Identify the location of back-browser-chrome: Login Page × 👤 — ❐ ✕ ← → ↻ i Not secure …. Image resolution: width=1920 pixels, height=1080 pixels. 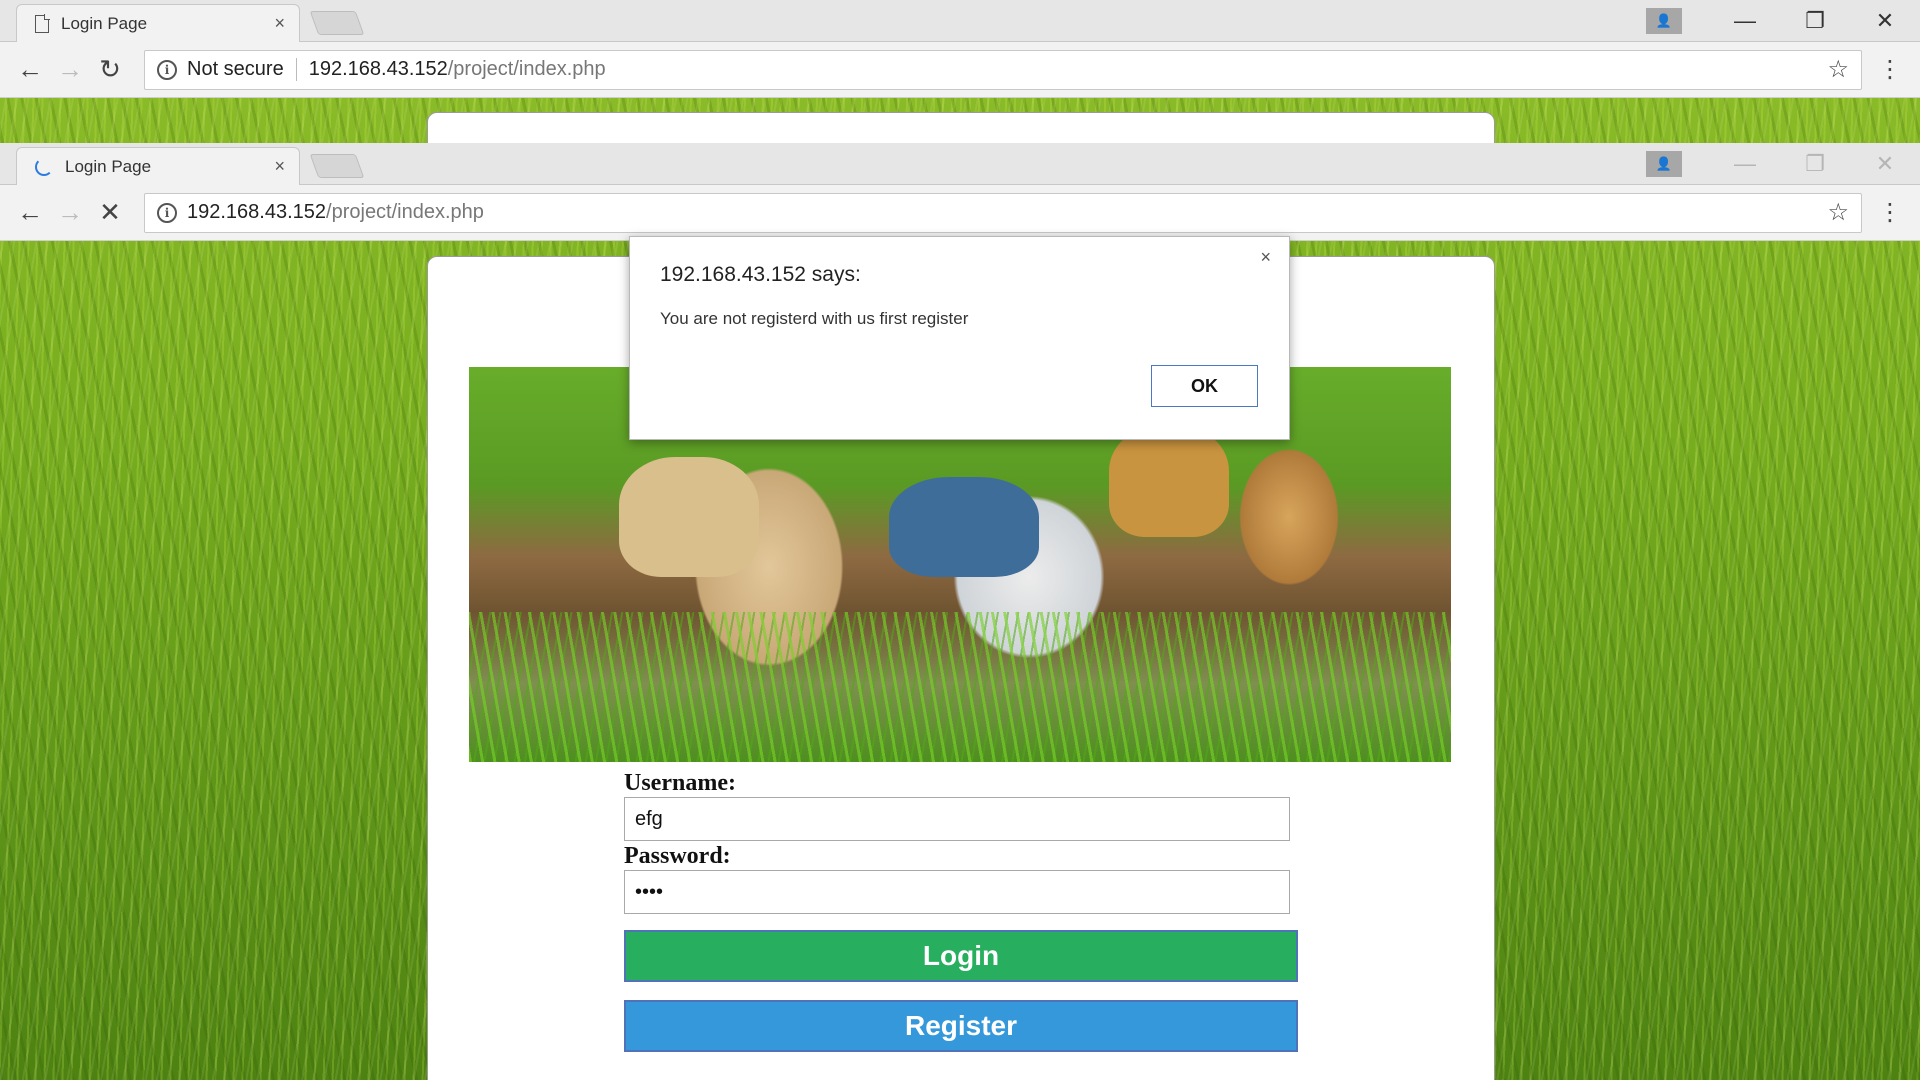
(960, 49).